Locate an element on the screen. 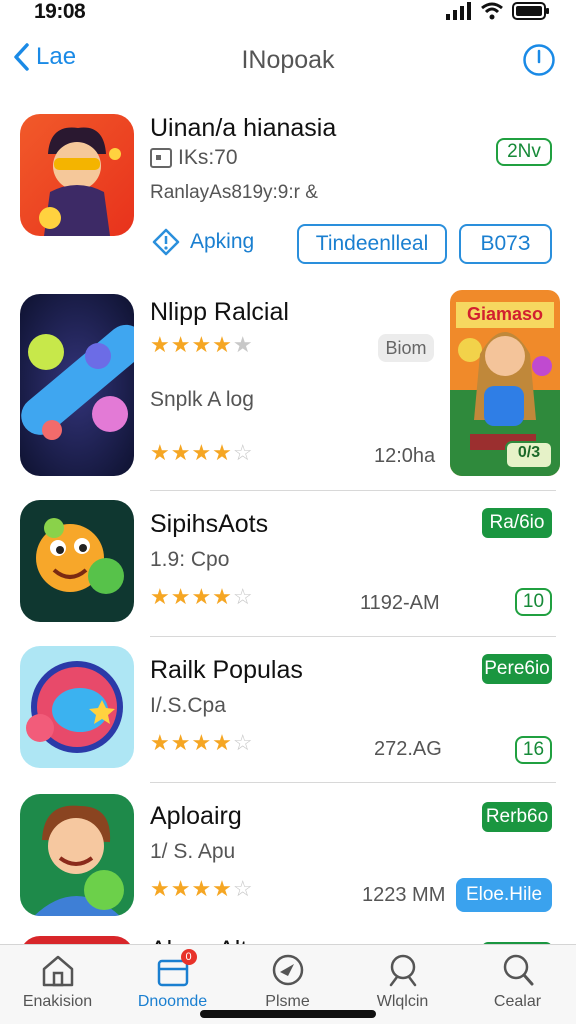 This screenshot has height=1024, width=576. open-button: Ra/6io is located at coordinates (517, 523).